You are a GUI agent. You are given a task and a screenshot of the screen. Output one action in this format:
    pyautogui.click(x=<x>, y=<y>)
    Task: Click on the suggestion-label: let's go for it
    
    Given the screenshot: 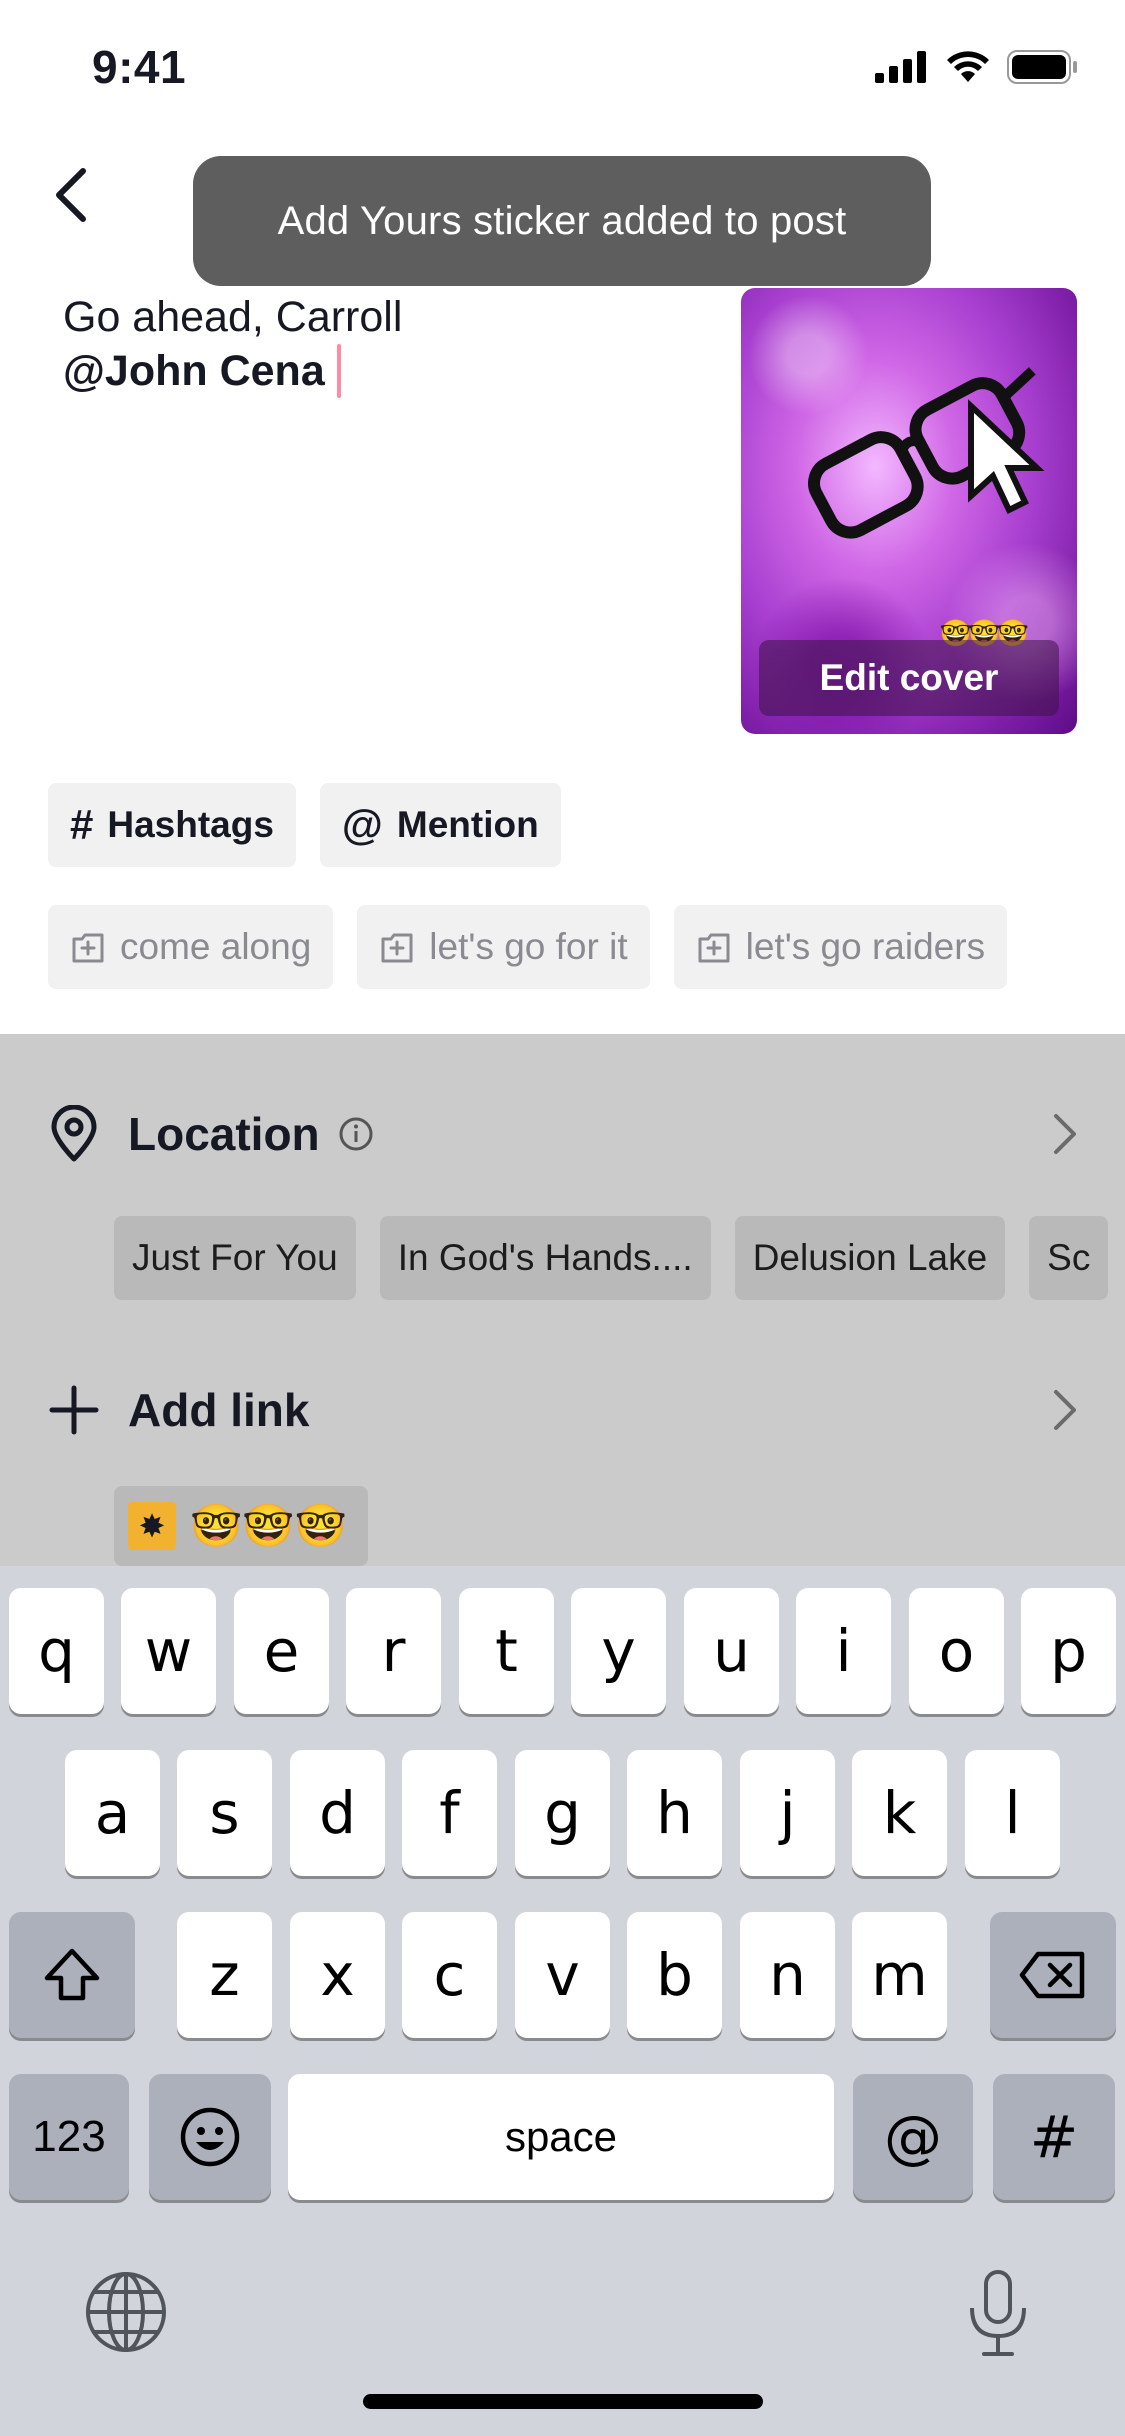 What is the action you would take?
    pyautogui.click(x=528, y=946)
    